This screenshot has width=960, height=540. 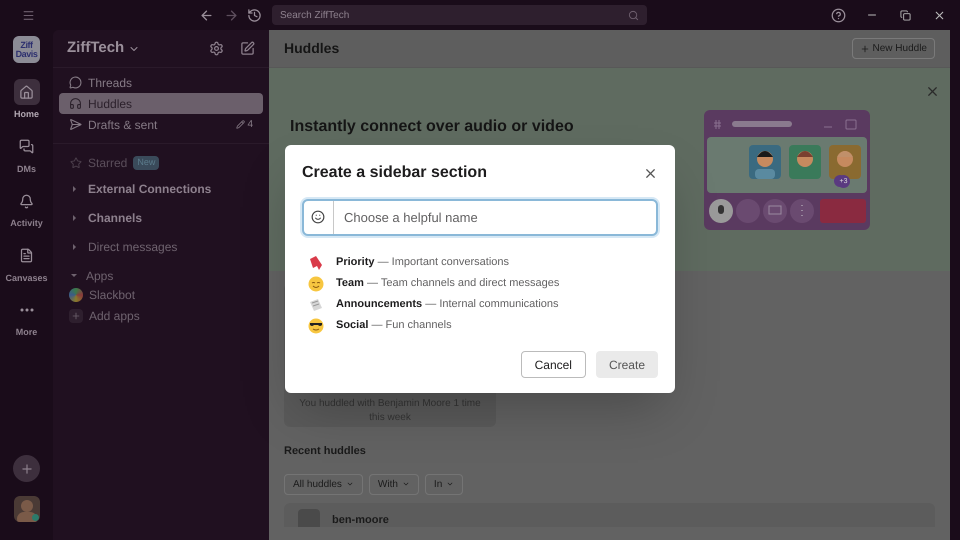 What do you see at coordinates (325, 451) in the screenshot?
I see `section-heading: Recent huddles` at bounding box center [325, 451].